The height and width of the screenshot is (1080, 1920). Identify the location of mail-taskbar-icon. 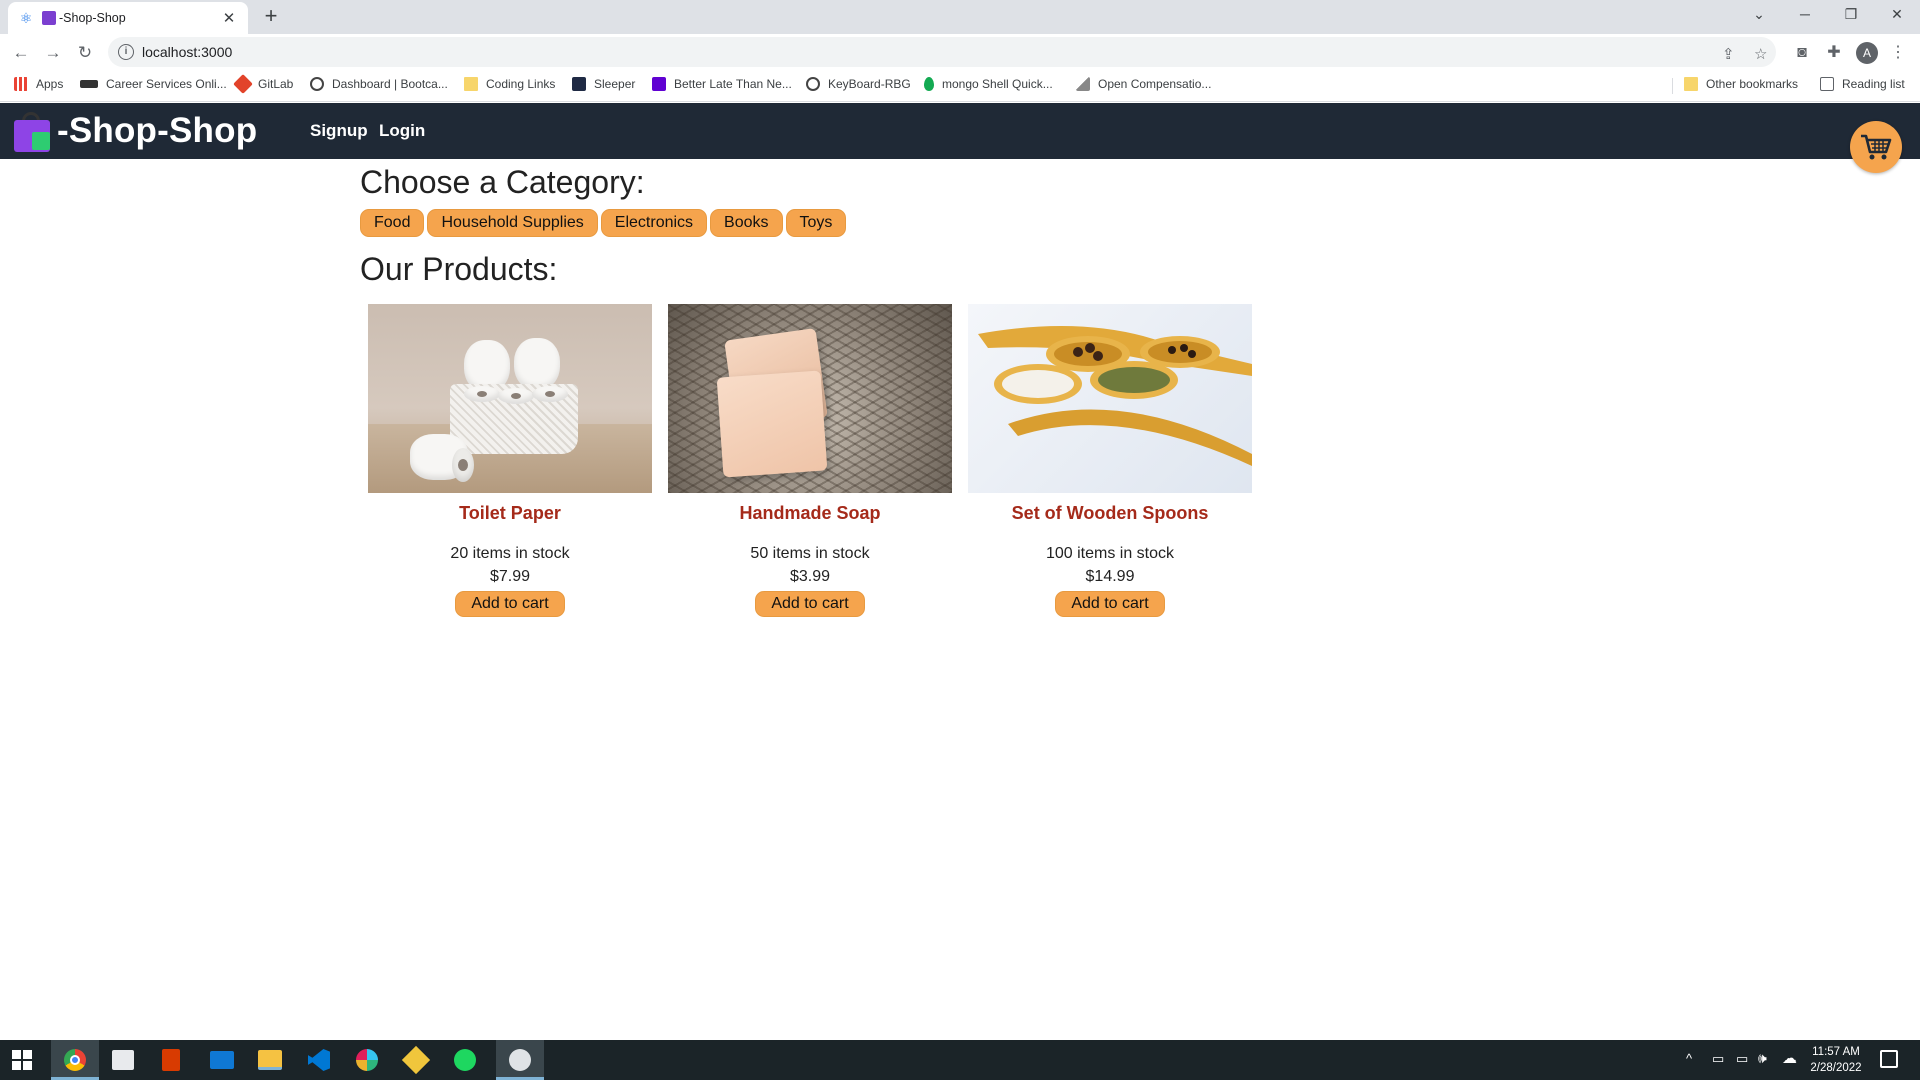
(222, 1060).